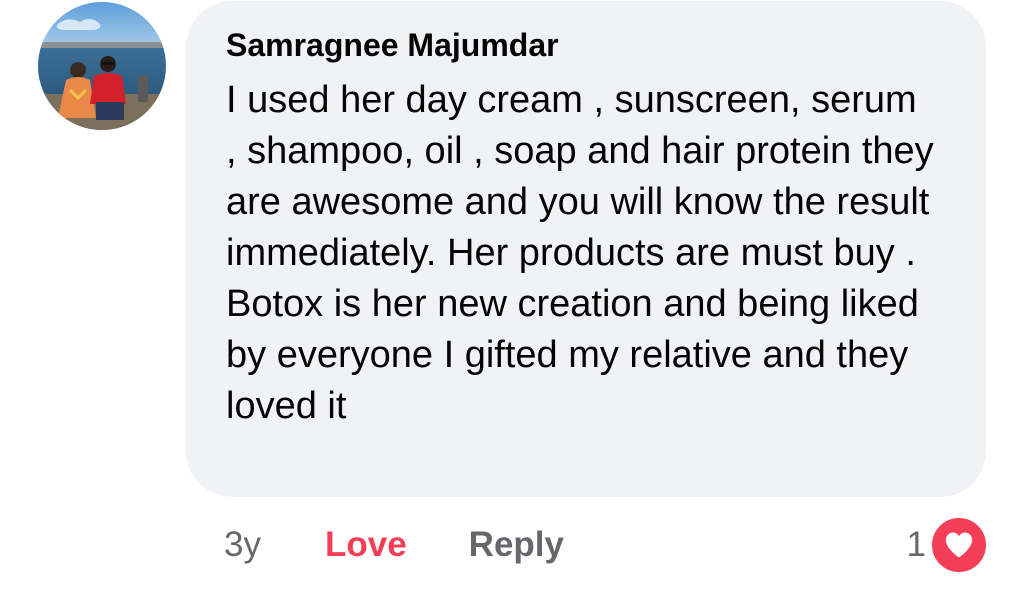 This screenshot has height=593, width=1024. I want to click on comment-actions: 3y Love Reply, so click(394, 545).